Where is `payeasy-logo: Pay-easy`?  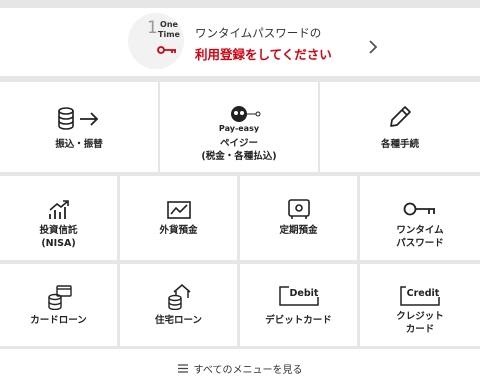 payeasy-logo: Pay-easy is located at coordinates (240, 119).